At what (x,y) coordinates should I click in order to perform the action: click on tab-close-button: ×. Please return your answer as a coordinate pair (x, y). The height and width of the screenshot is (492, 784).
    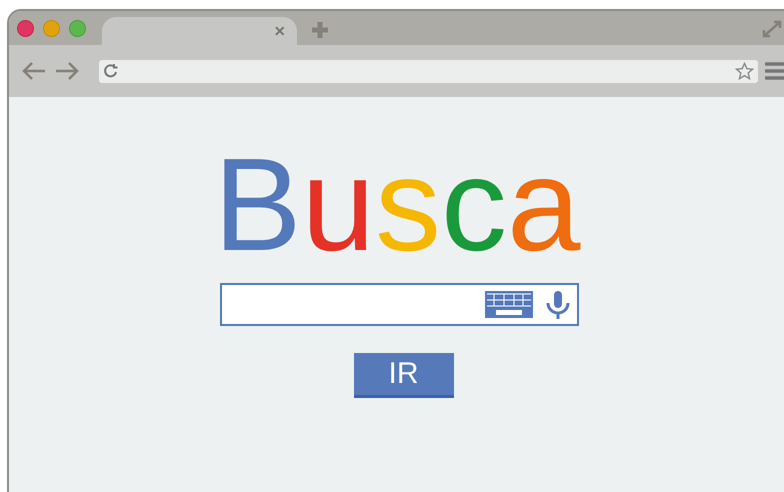
    Looking at the image, I should click on (279, 31).